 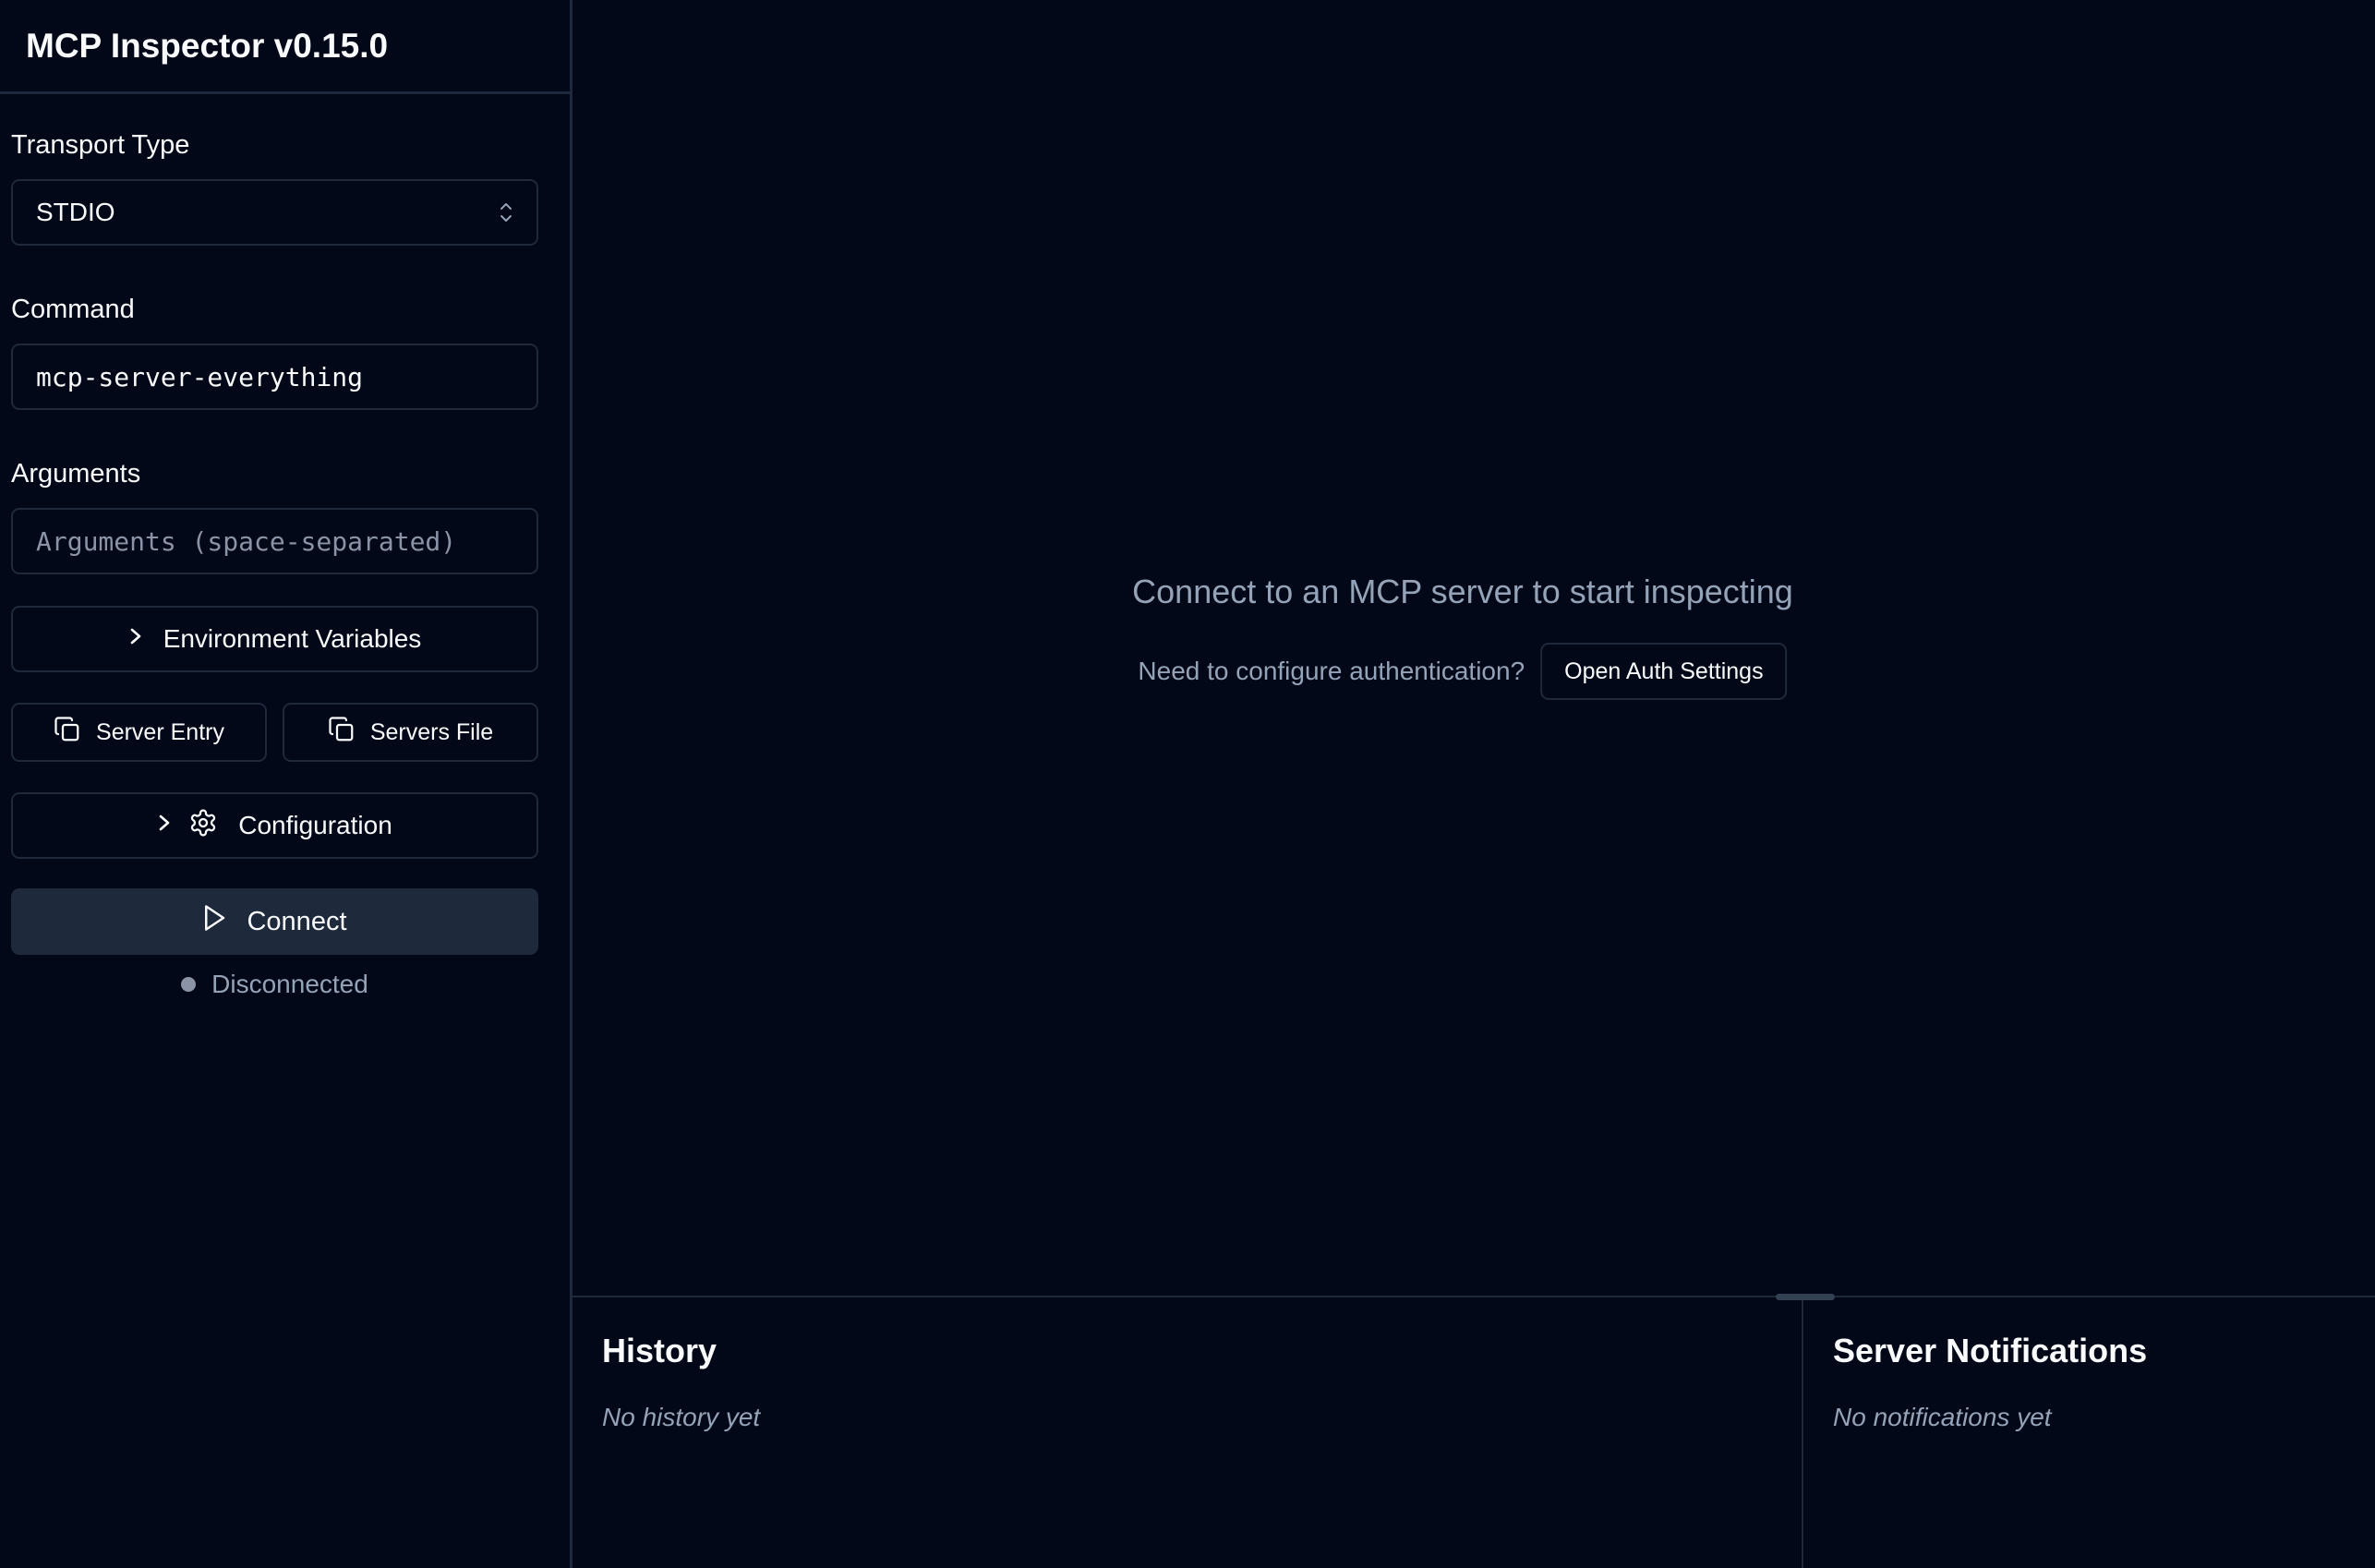 What do you see at coordinates (681, 1417) in the screenshot?
I see `history-empty: No history yet` at bounding box center [681, 1417].